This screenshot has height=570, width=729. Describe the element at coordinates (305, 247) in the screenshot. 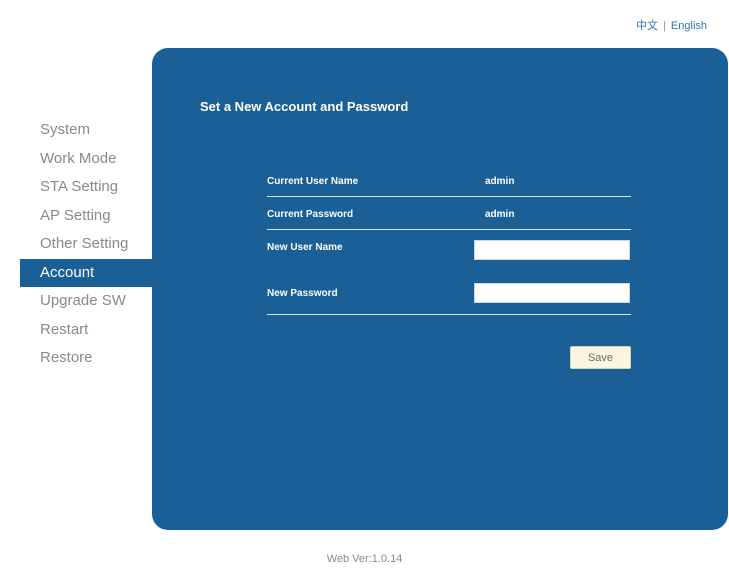

I see `new-user-label: New User Name` at that location.